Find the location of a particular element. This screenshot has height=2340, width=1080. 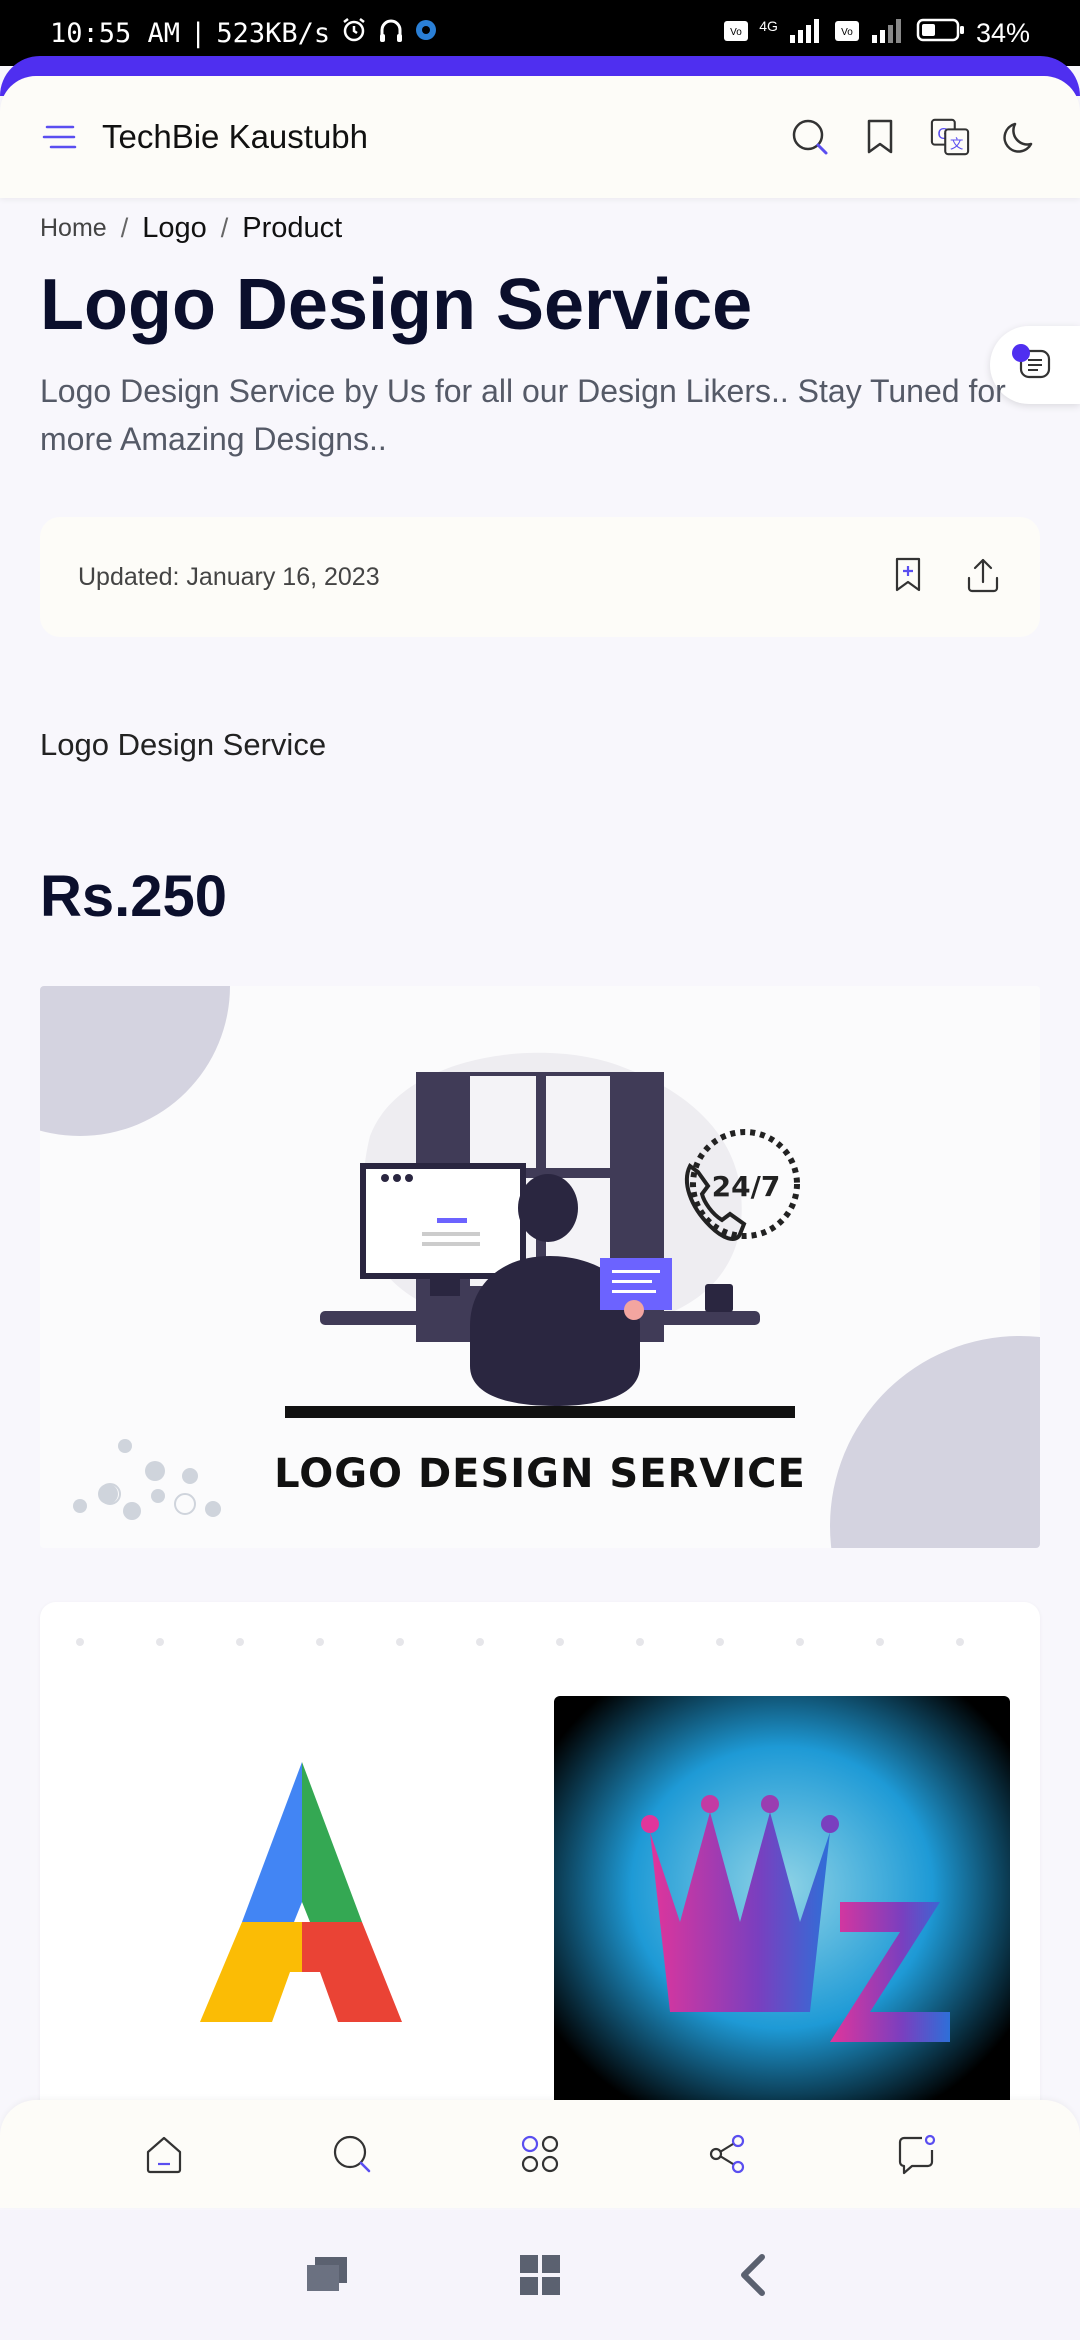

bottom-navigation is located at coordinates (540, 2154).